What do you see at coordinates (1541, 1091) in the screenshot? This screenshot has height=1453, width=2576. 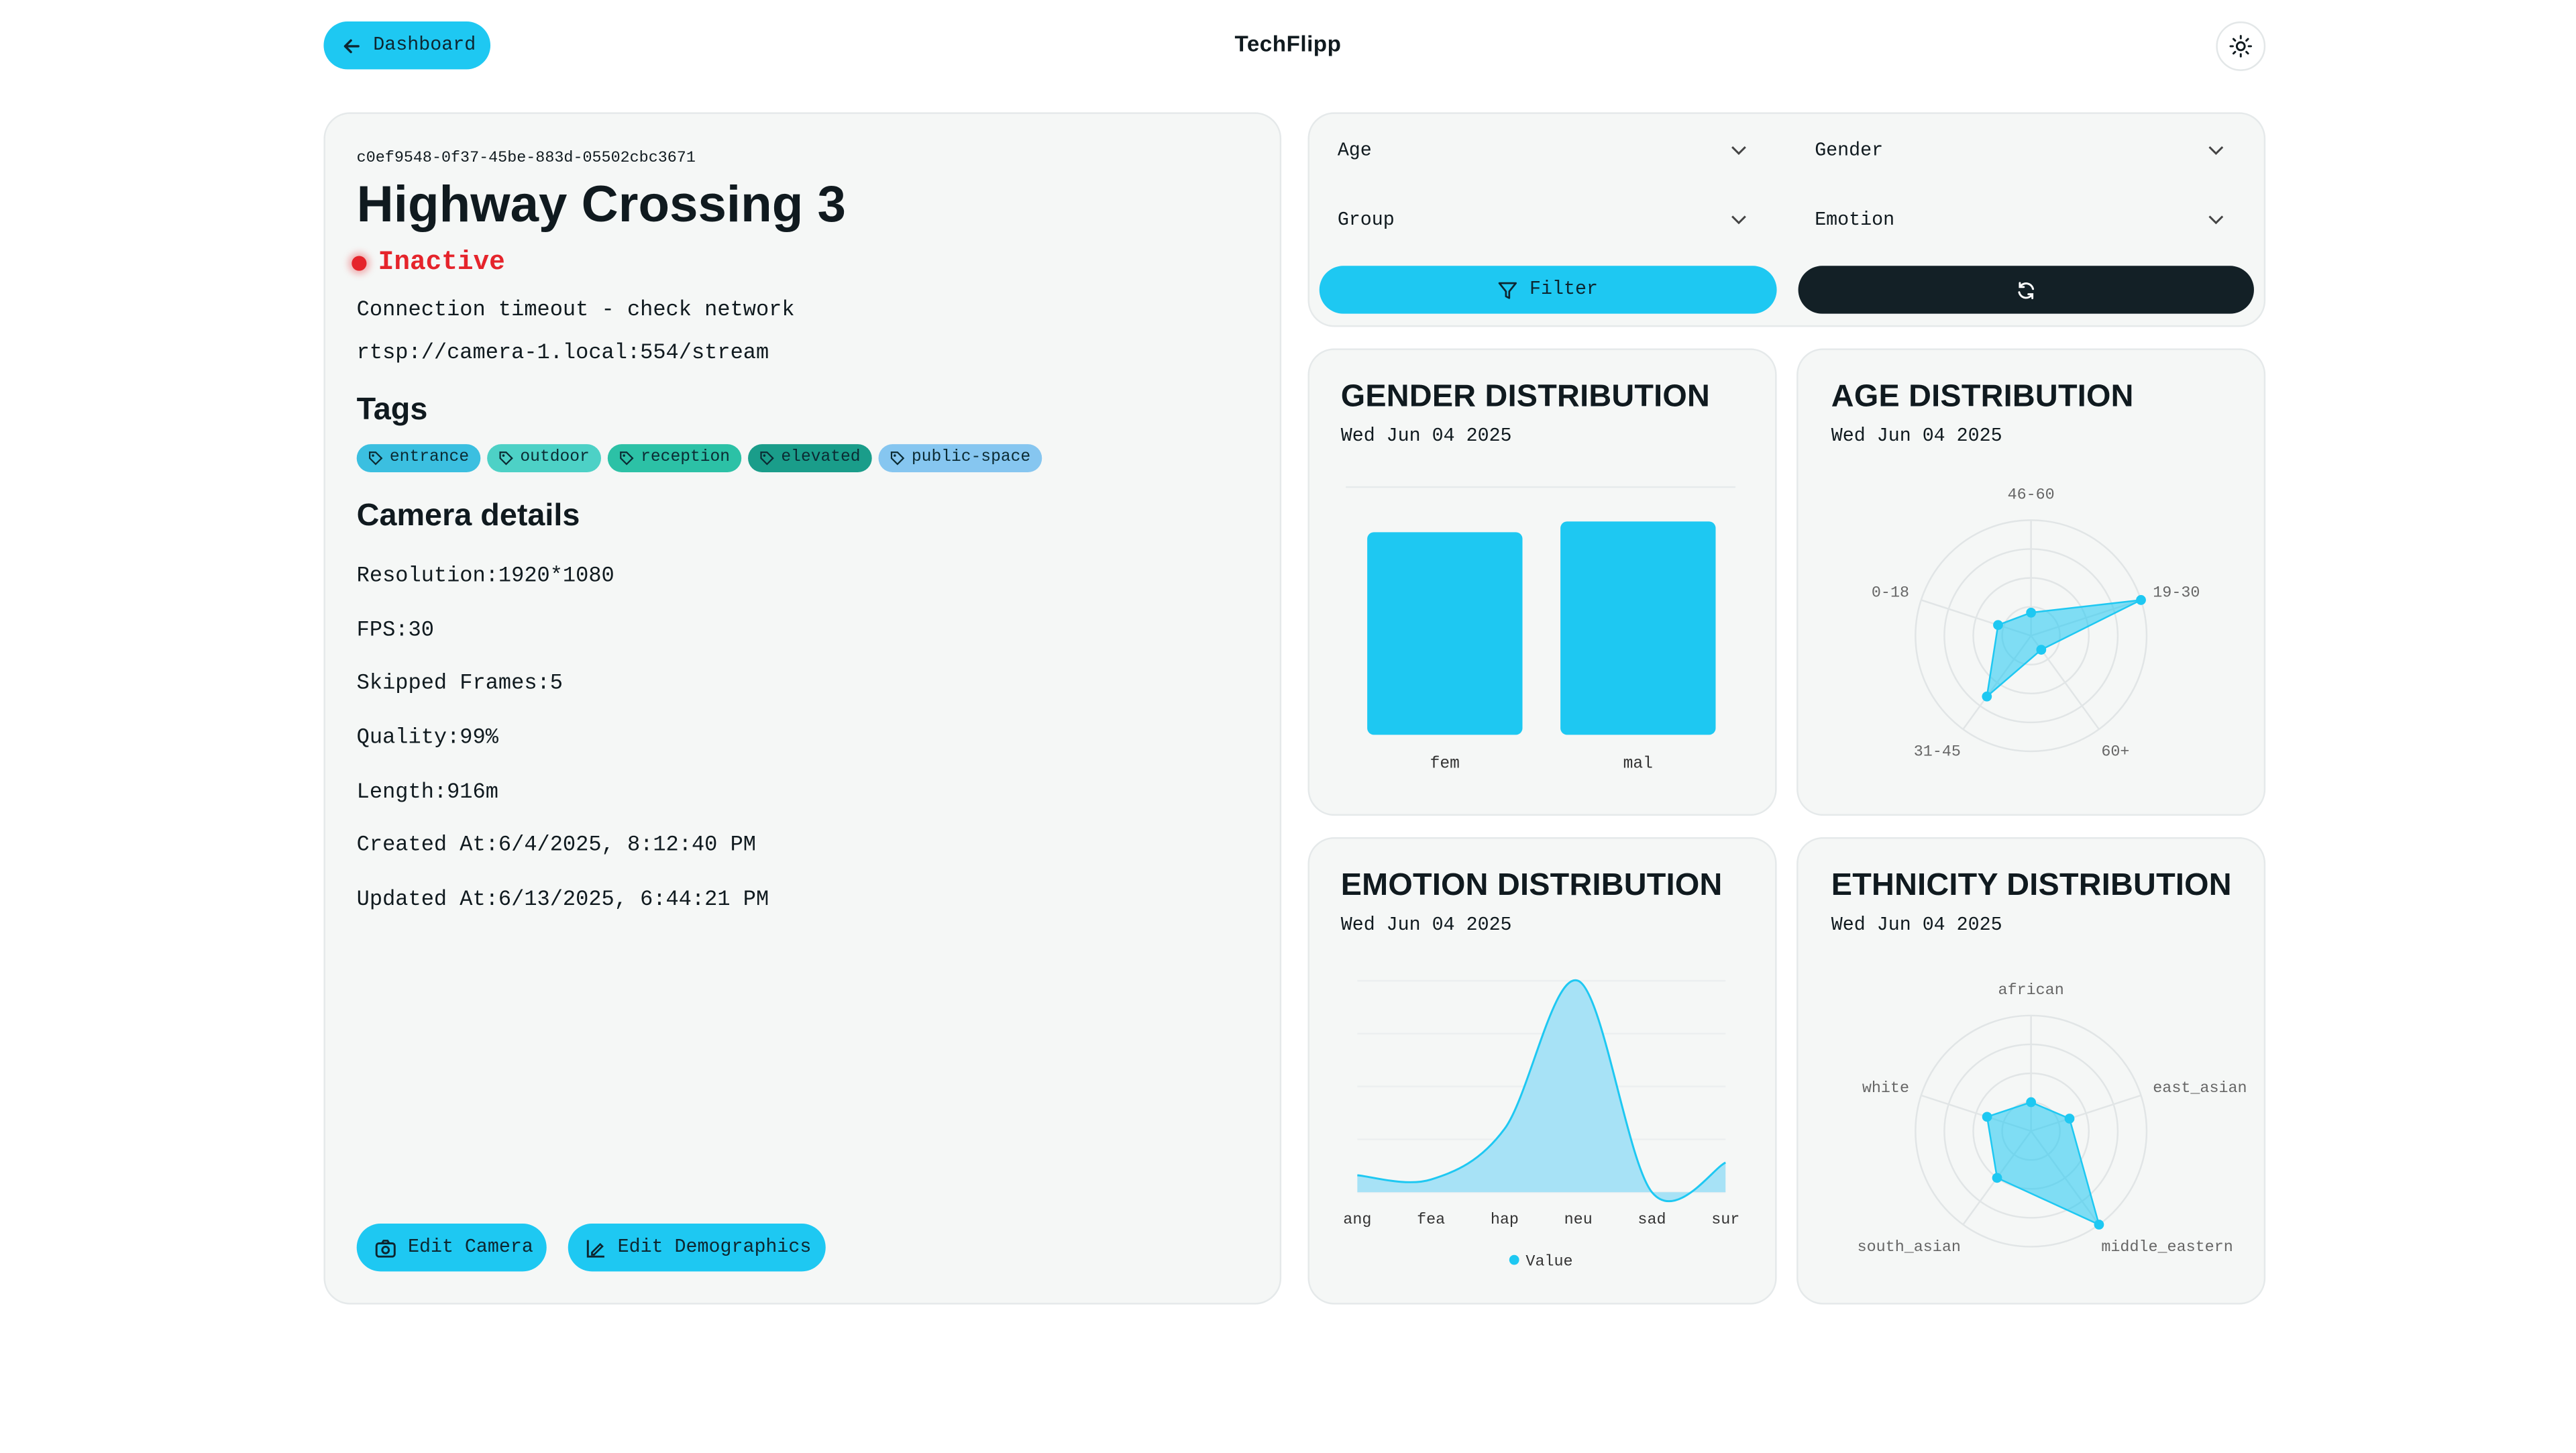 I see `area-fill` at bounding box center [1541, 1091].